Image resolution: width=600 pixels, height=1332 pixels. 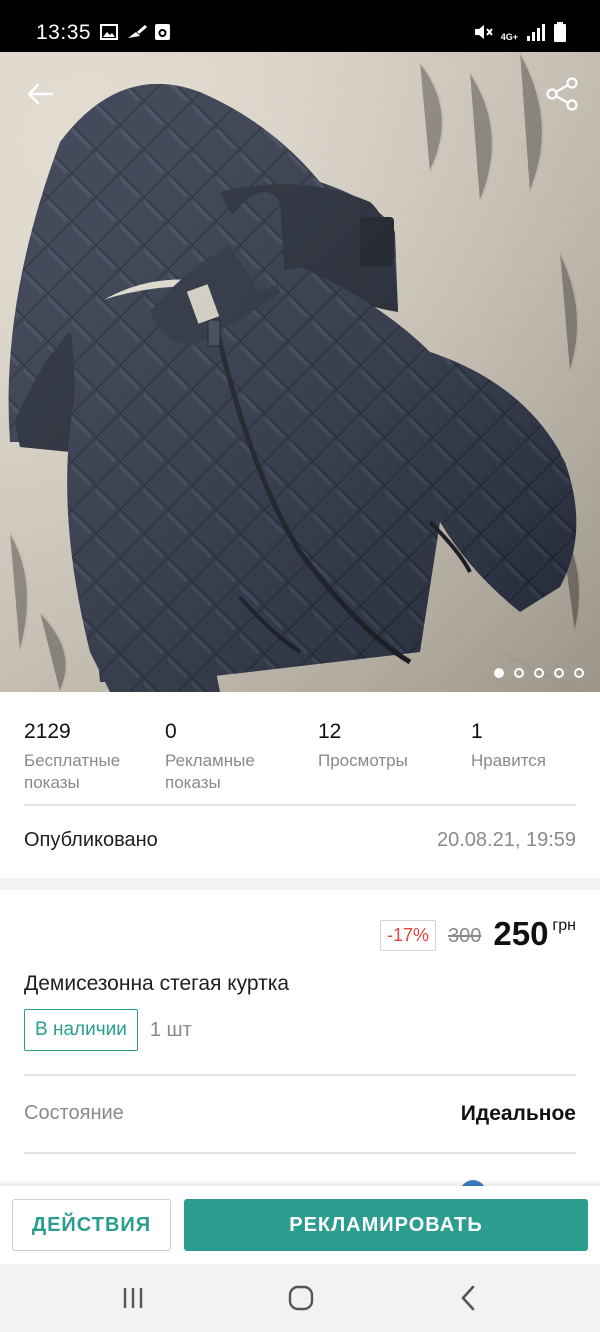 I want to click on stock-row: В наличии 1 шт, so click(x=108, y=1030).